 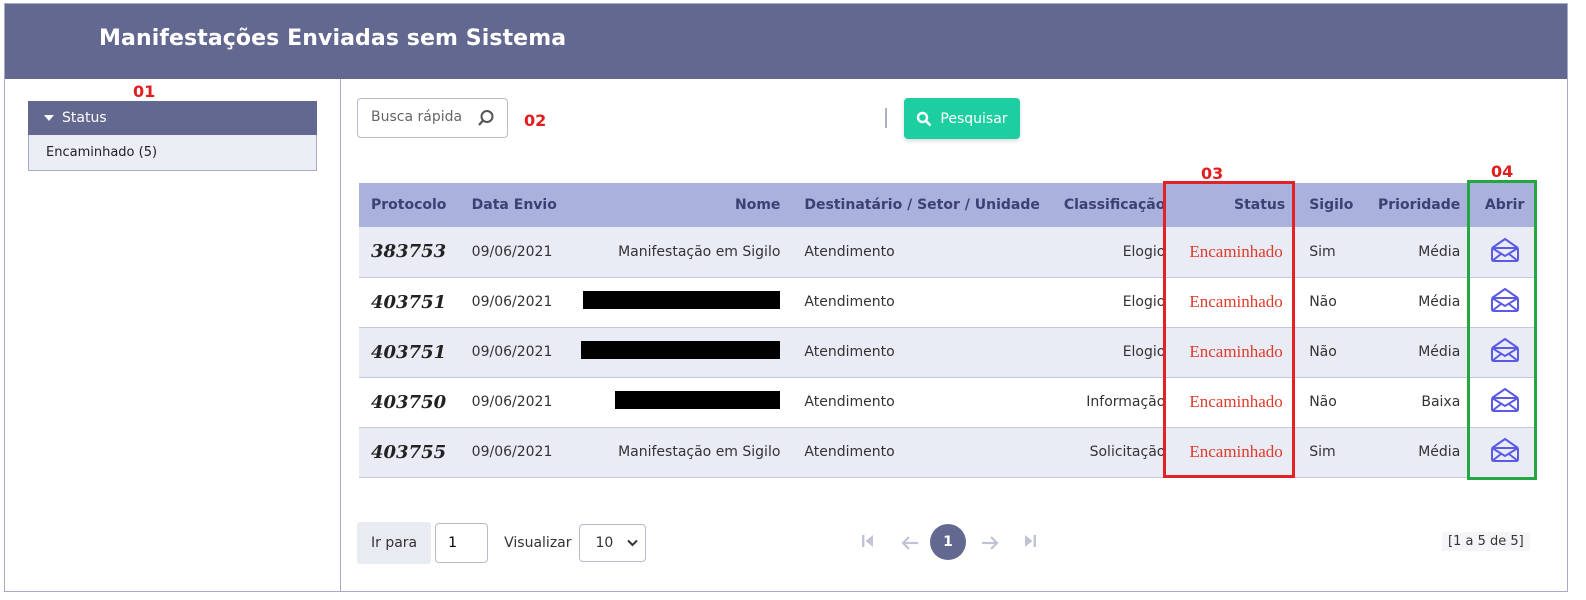 What do you see at coordinates (462, 543) in the screenshot?
I see `goto-page-input` at bounding box center [462, 543].